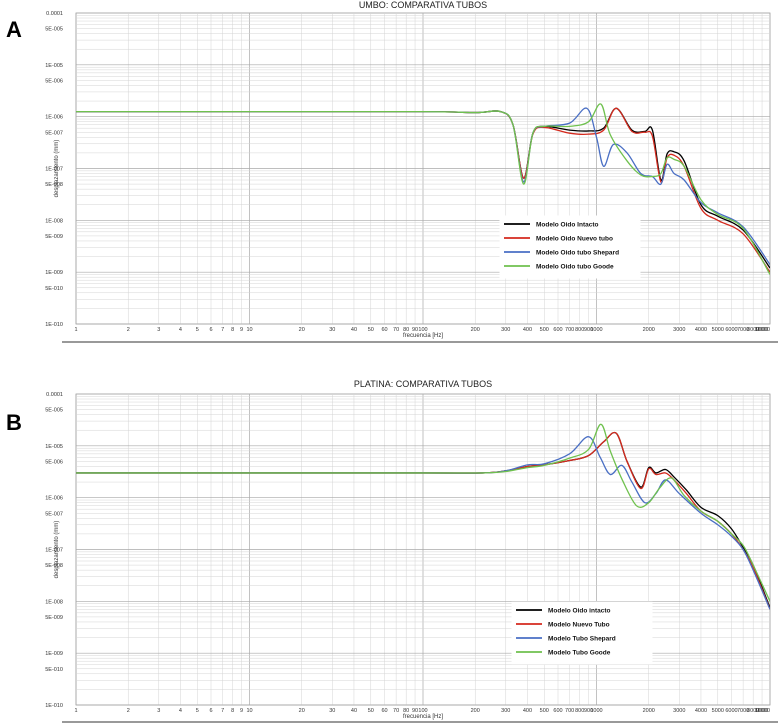  What do you see at coordinates (575, 266) in the screenshot?
I see `legend-entry: Modelo Oido tubo Goode` at bounding box center [575, 266].